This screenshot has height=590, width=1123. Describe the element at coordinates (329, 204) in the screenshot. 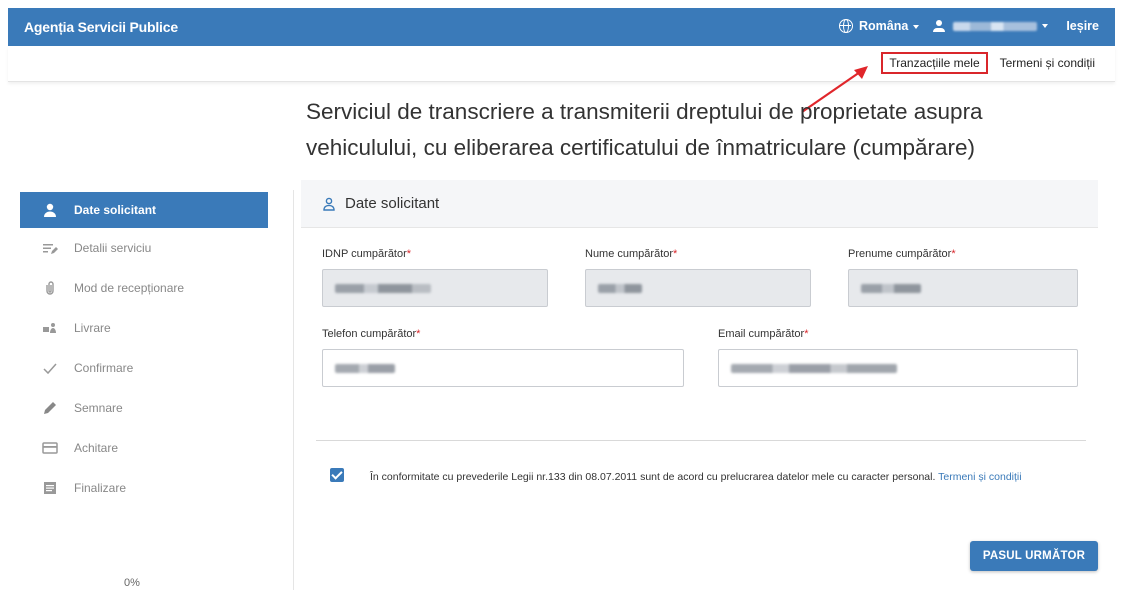

I see `user-outline-icon` at that location.